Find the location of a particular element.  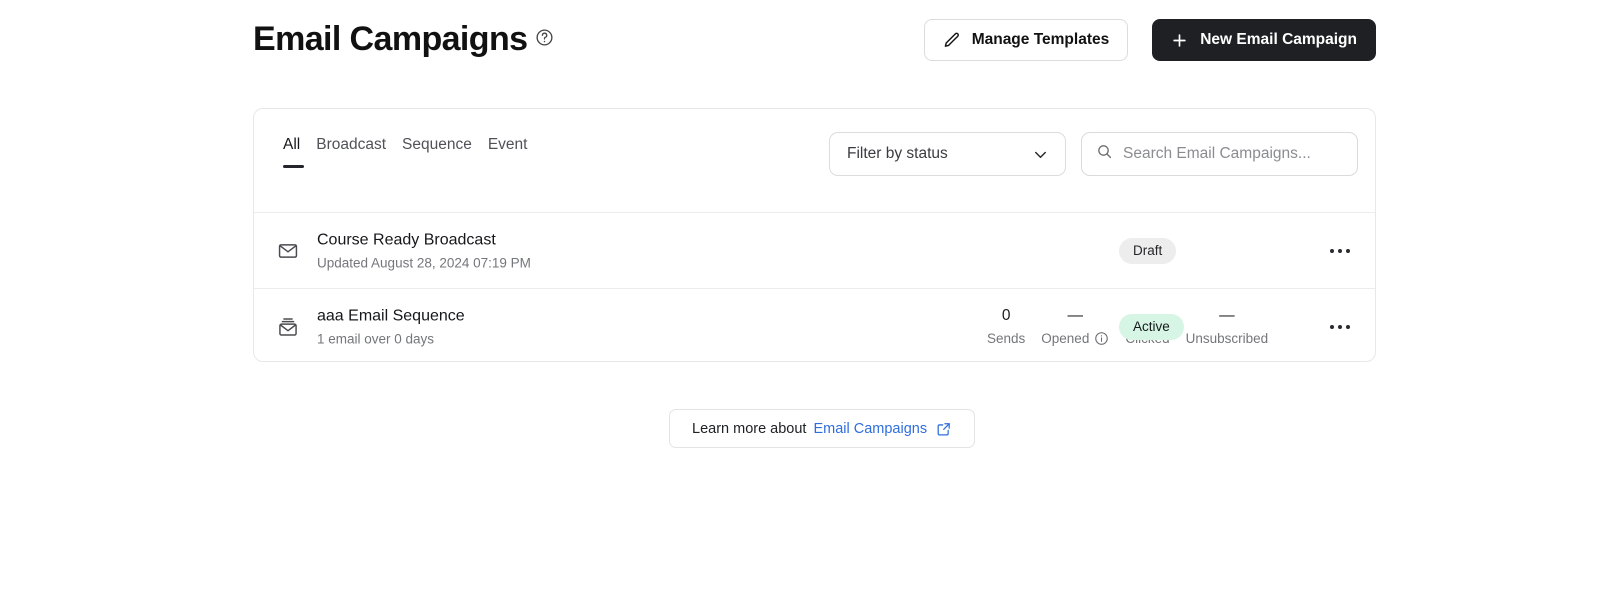

manage-templates-label: Manage Templates is located at coordinates (1040, 39).